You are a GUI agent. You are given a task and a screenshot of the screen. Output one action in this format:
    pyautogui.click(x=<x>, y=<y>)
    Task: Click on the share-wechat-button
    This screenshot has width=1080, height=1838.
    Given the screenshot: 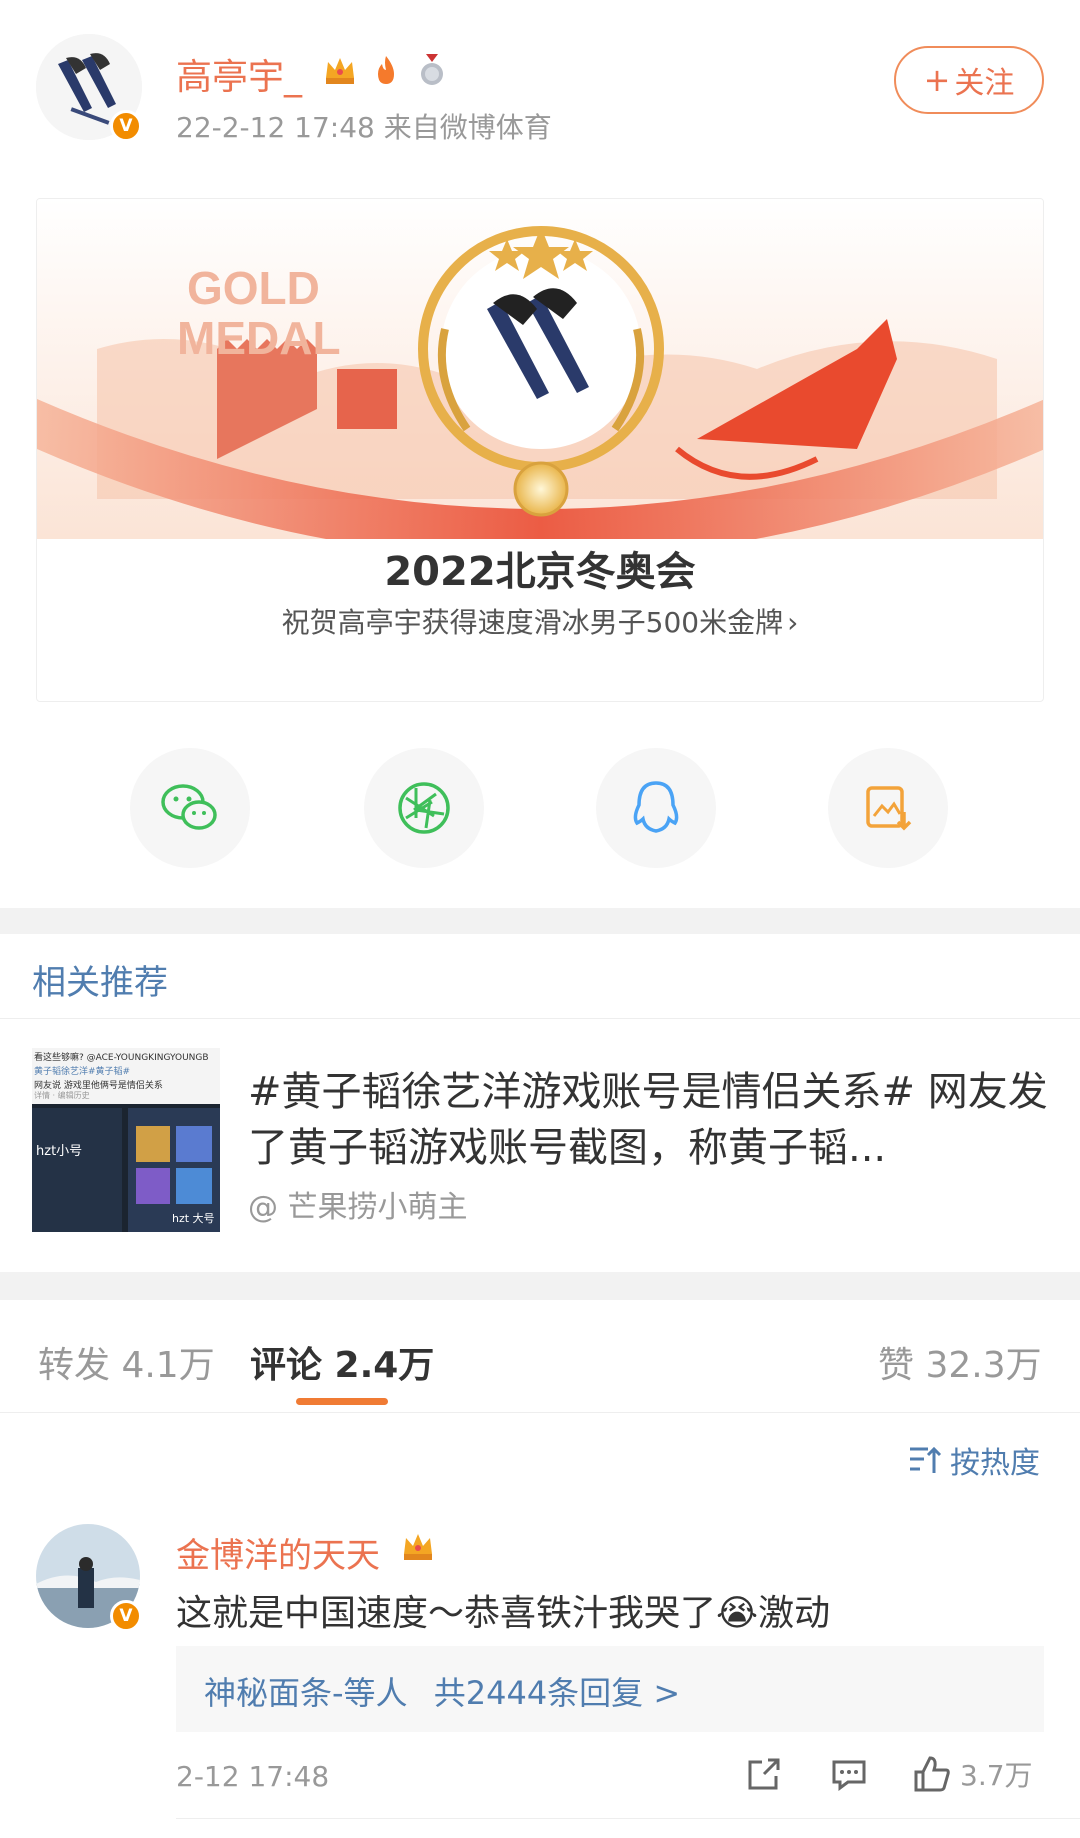 What is the action you would take?
    pyautogui.click(x=190, y=808)
    